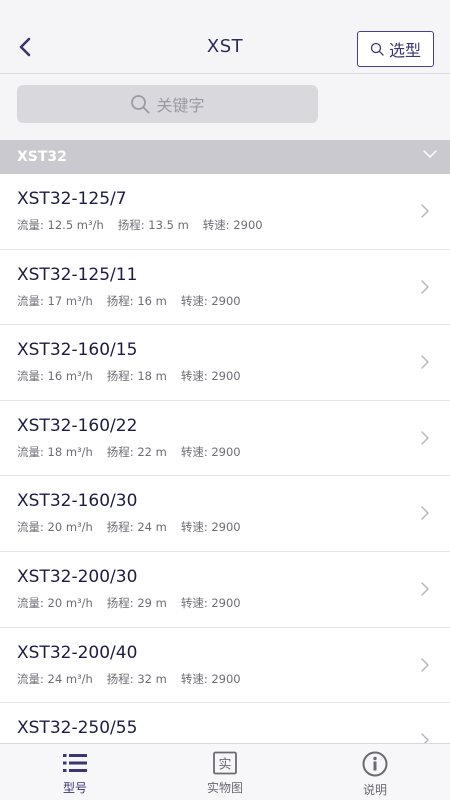 The width and height of the screenshot is (450, 800). Describe the element at coordinates (225, 157) in the screenshot. I see `group-header-xst32: XST32` at that location.